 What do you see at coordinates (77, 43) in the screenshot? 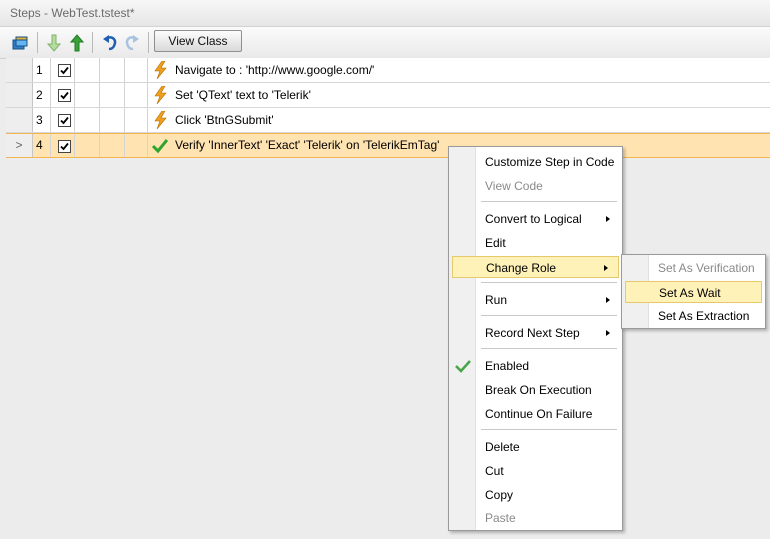
I see `move-up-arrow-icon` at bounding box center [77, 43].